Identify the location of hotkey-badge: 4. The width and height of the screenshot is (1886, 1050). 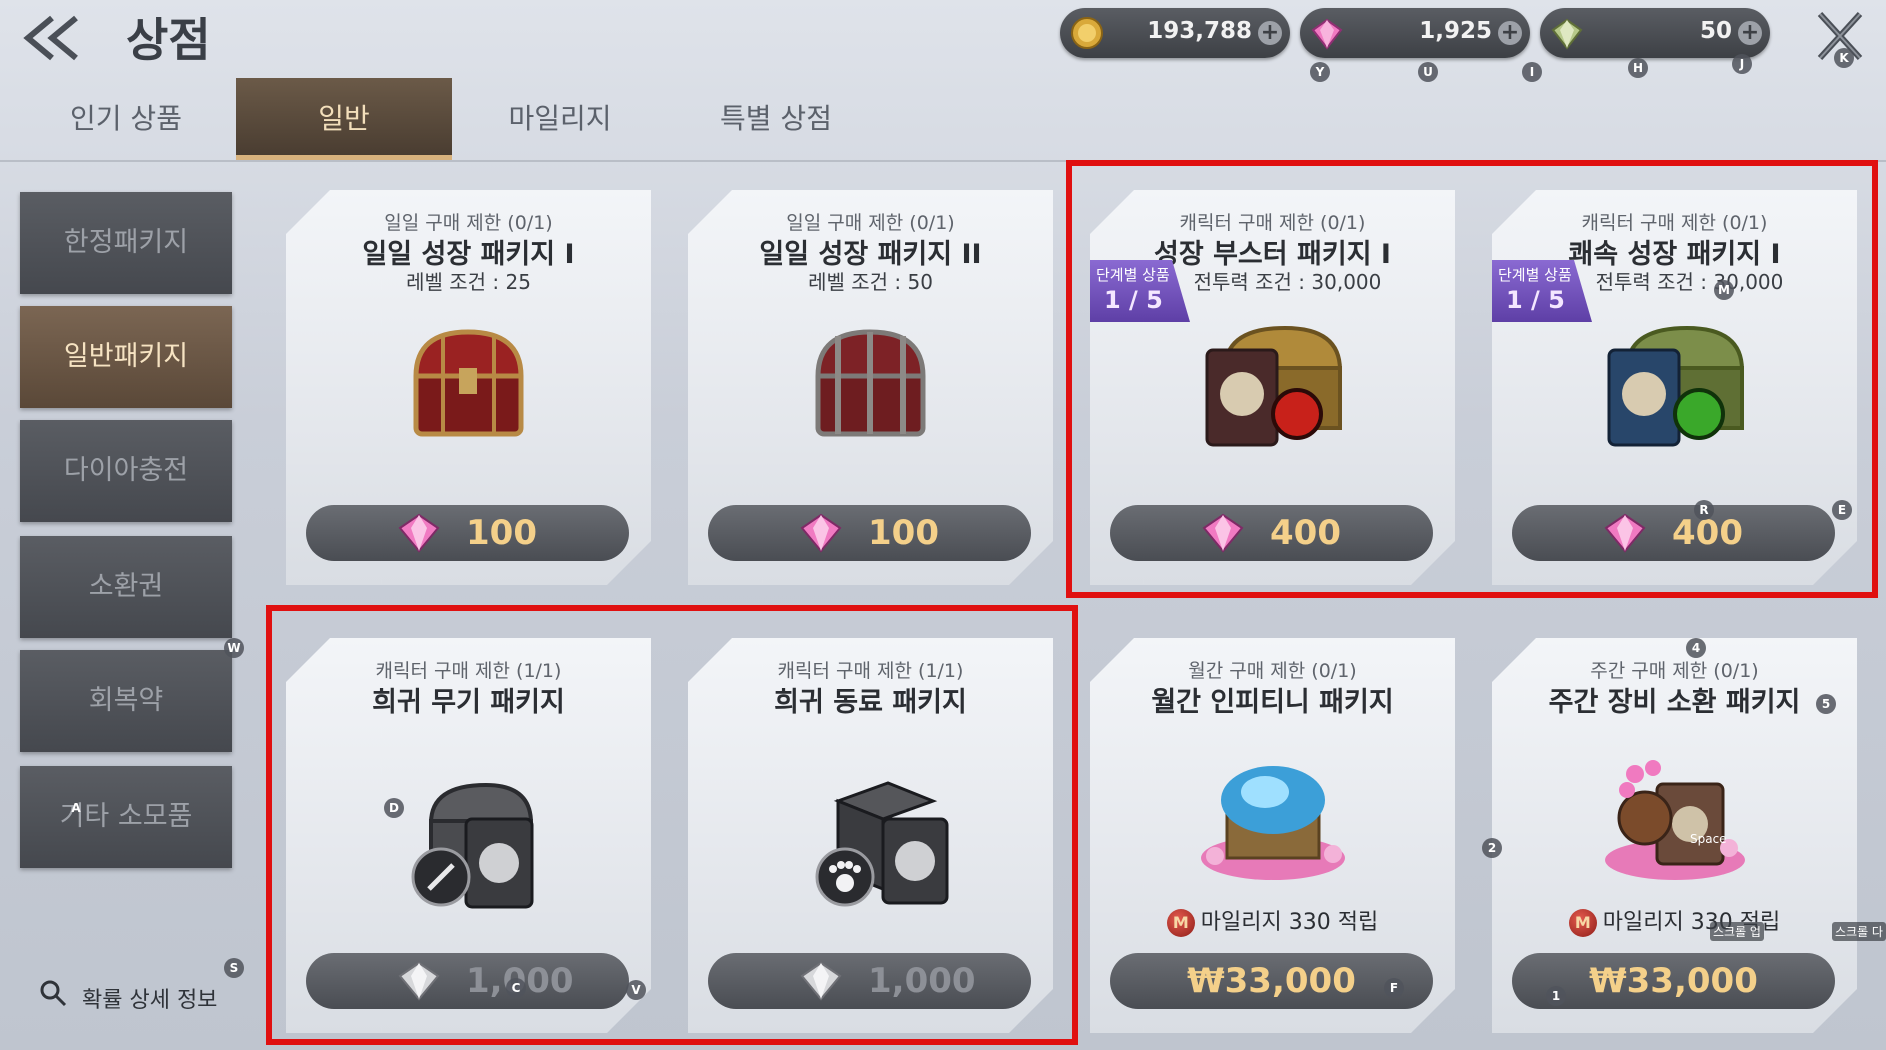
(1696, 648).